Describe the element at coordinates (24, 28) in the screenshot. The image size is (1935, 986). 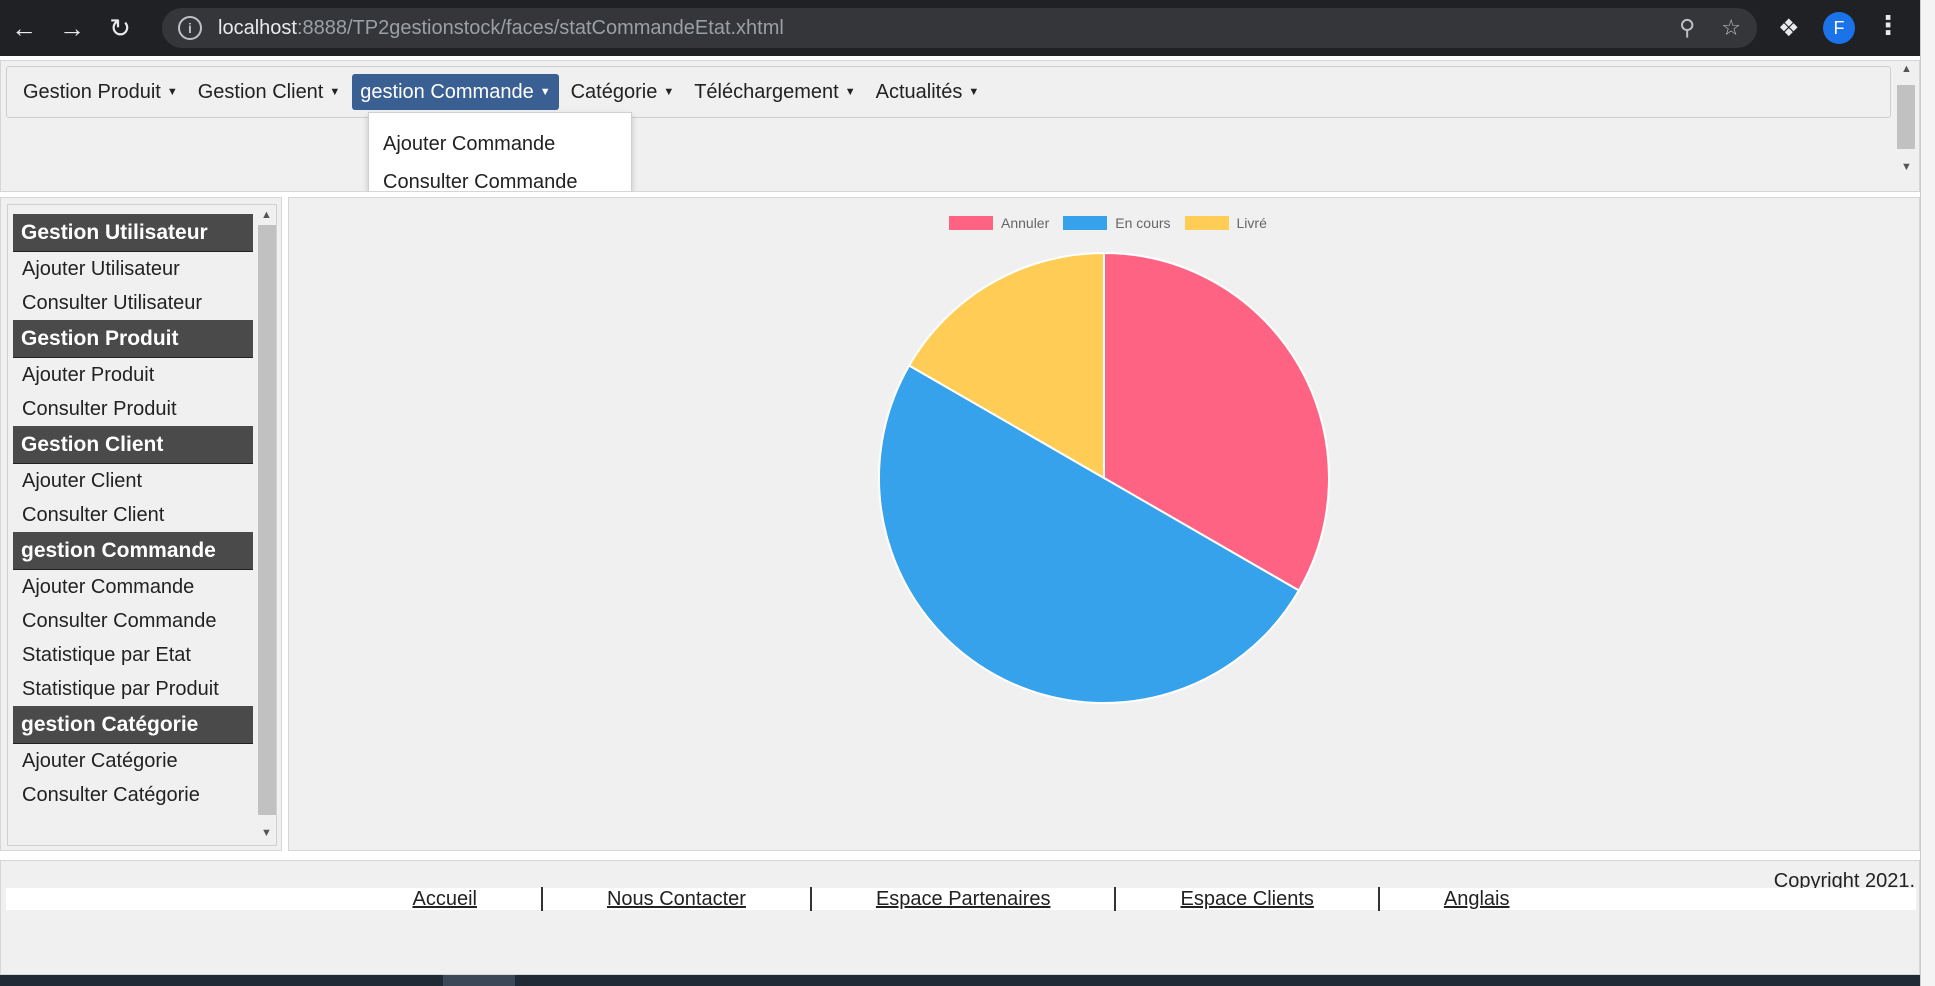
I see `back-arrow-icon: ←` at that location.